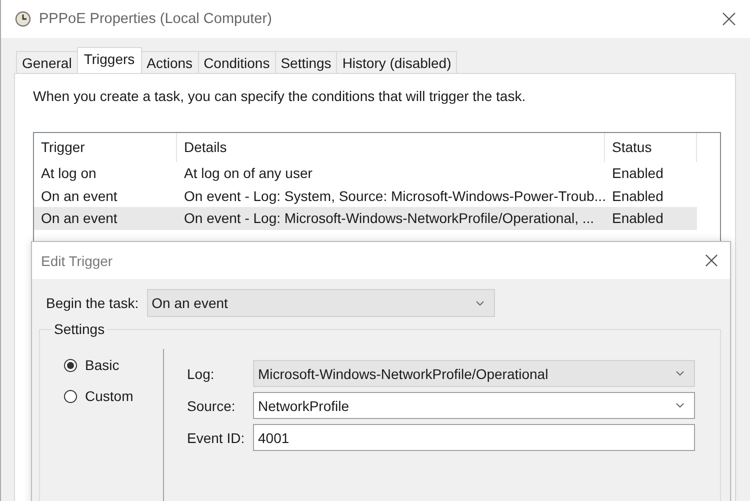 The height and width of the screenshot is (501, 750). Describe the element at coordinates (201, 374) in the screenshot. I see `field-label: Log:` at that location.